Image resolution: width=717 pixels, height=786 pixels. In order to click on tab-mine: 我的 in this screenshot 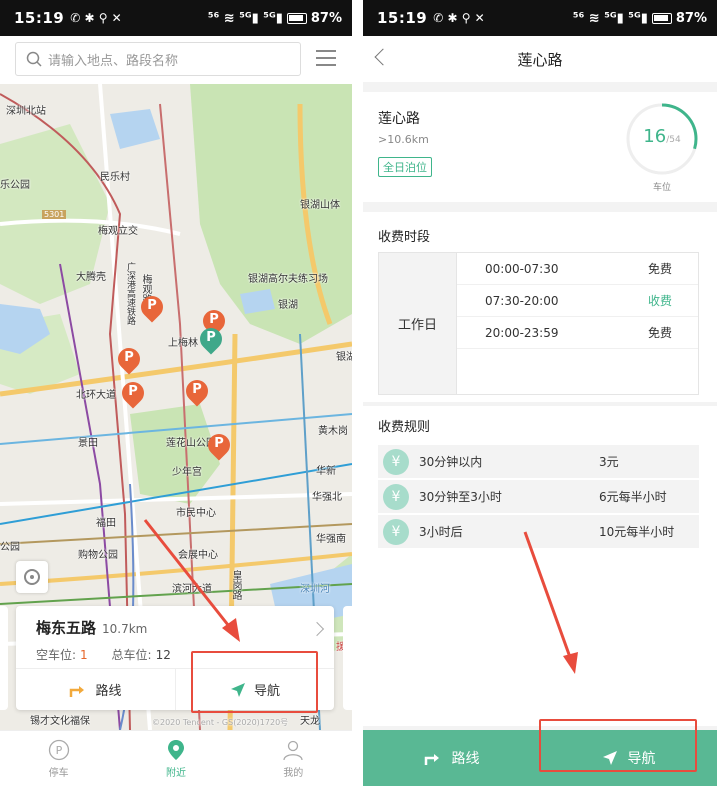, I will do `click(293, 758)`.